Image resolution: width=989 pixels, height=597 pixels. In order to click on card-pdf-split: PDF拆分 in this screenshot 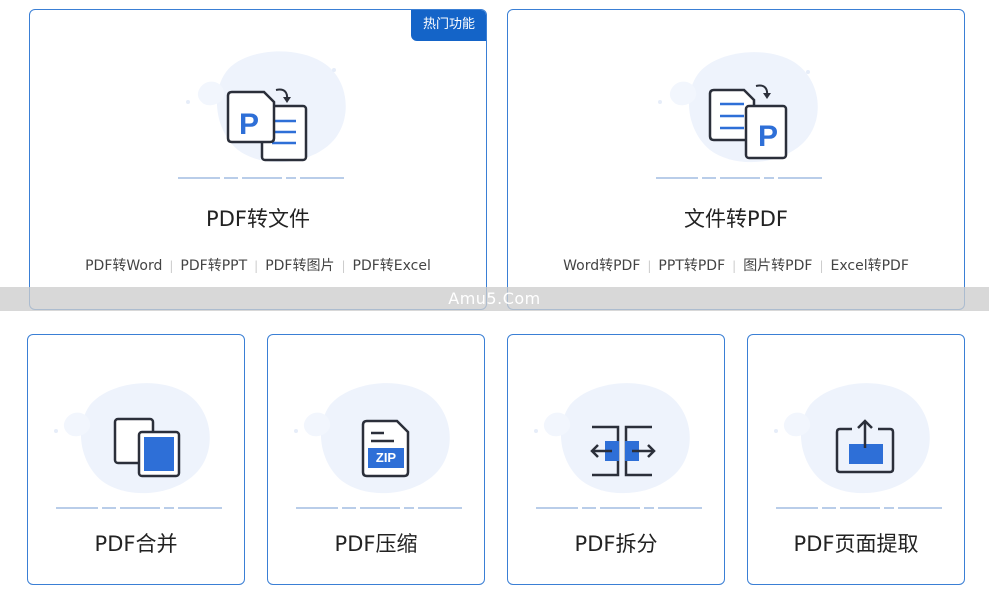, I will do `click(616, 459)`.